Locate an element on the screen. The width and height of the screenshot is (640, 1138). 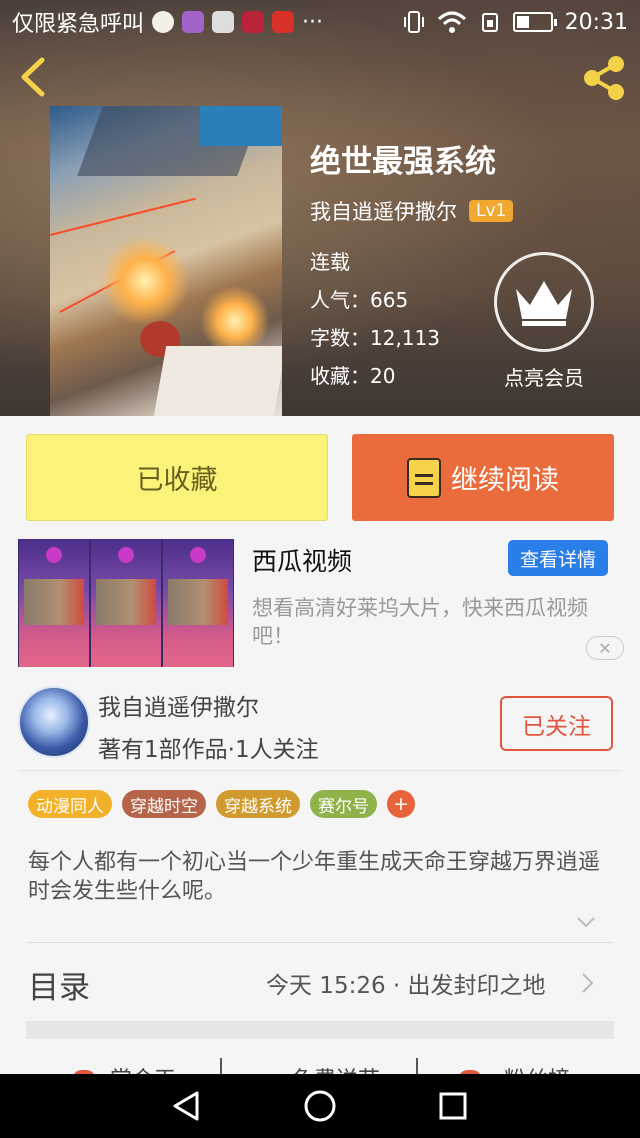
vip-badge is located at coordinates (544, 302).